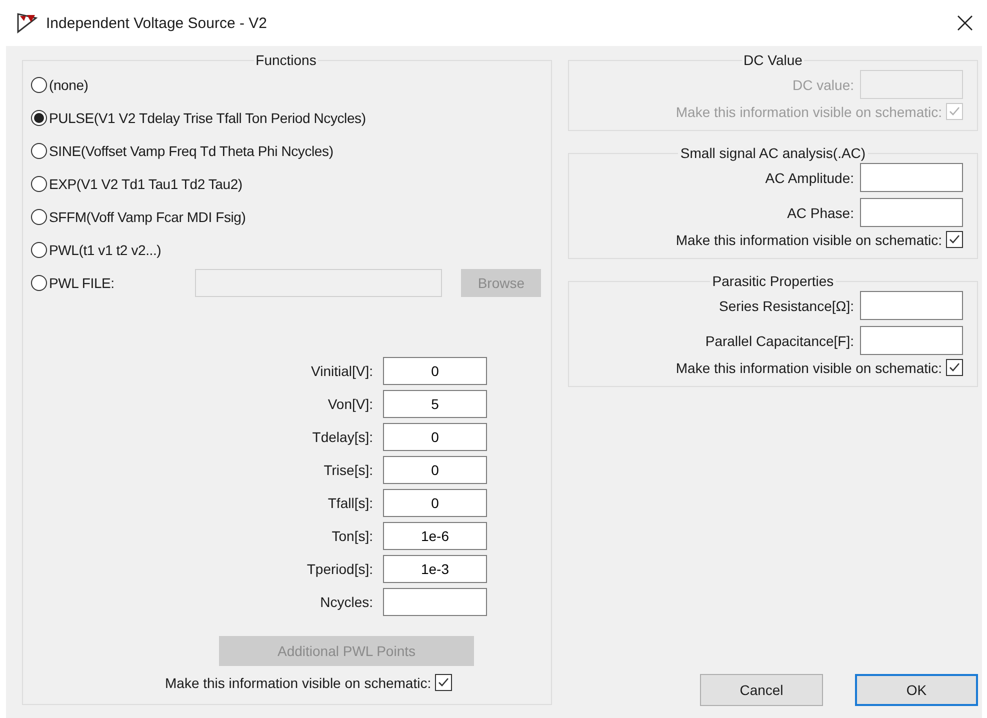 The width and height of the screenshot is (987, 718). Describe the element at coordinates (823, 84) in the screenshot. I see `field-label: DC value:` at that location.